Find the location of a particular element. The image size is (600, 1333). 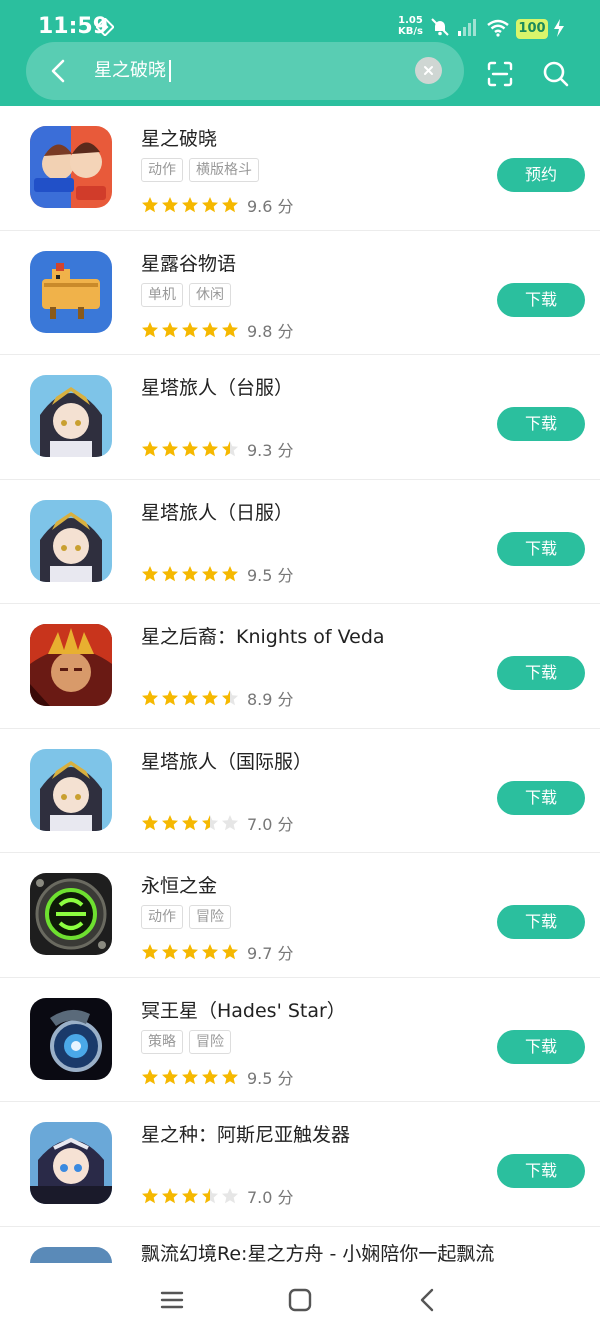

reserve-button: 预约 is located at coordinates (541, 175).